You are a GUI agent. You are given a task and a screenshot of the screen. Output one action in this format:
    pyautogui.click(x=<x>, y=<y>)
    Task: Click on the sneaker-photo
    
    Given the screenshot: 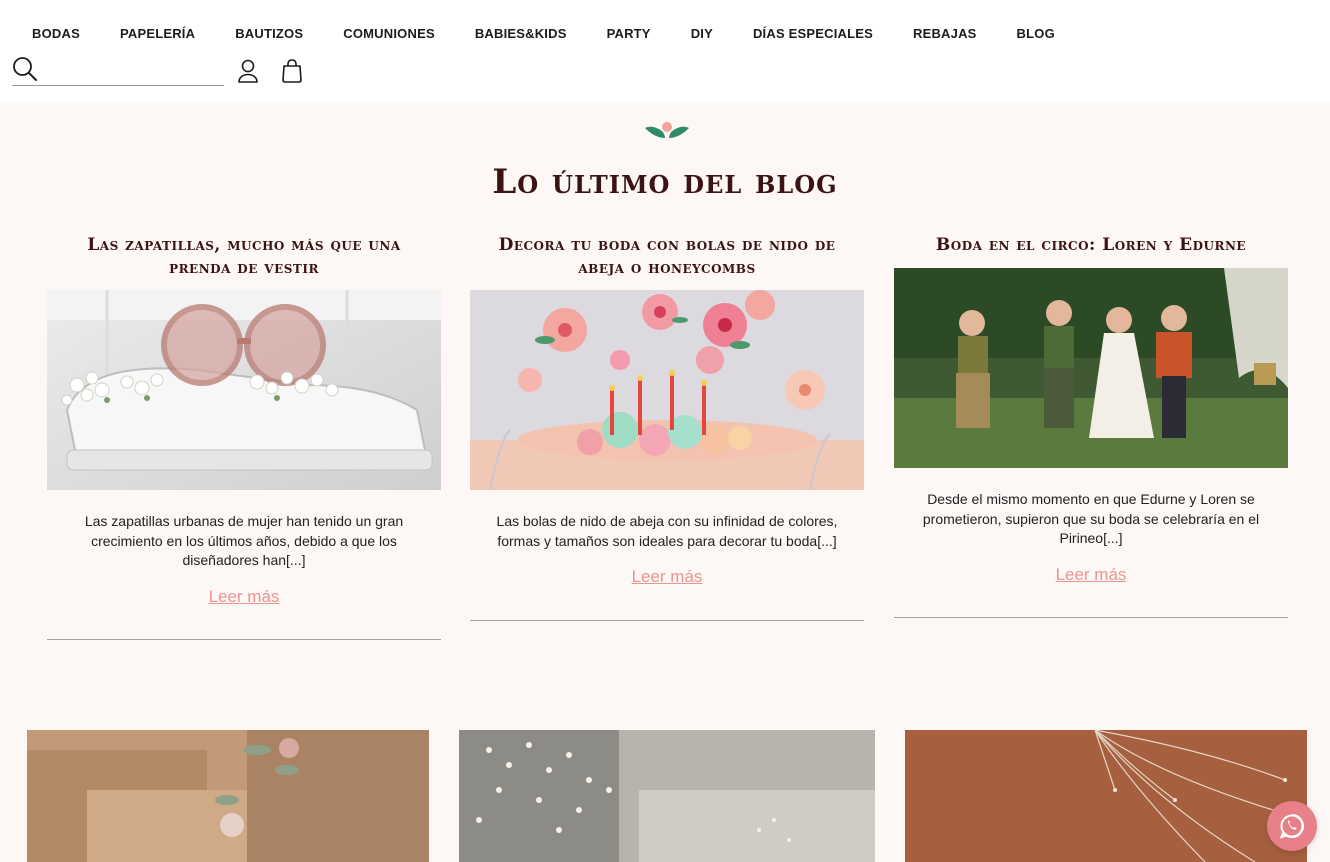 What is the action you would take?
    pyautogui.click(x=244, y=390)
    